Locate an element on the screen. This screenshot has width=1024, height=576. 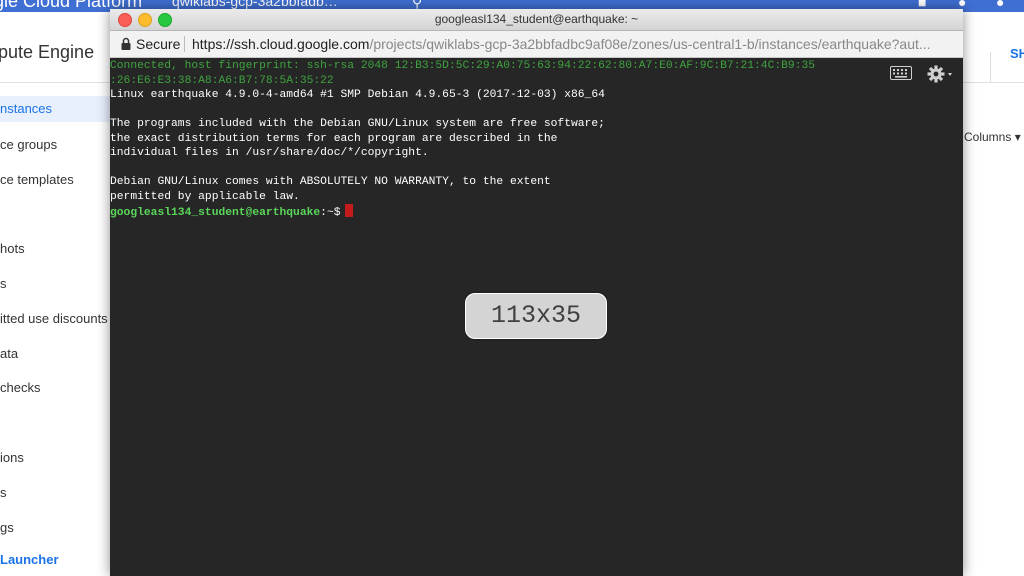
sidebar-item-launcher: Launcher is located at coordinates (56, 559).